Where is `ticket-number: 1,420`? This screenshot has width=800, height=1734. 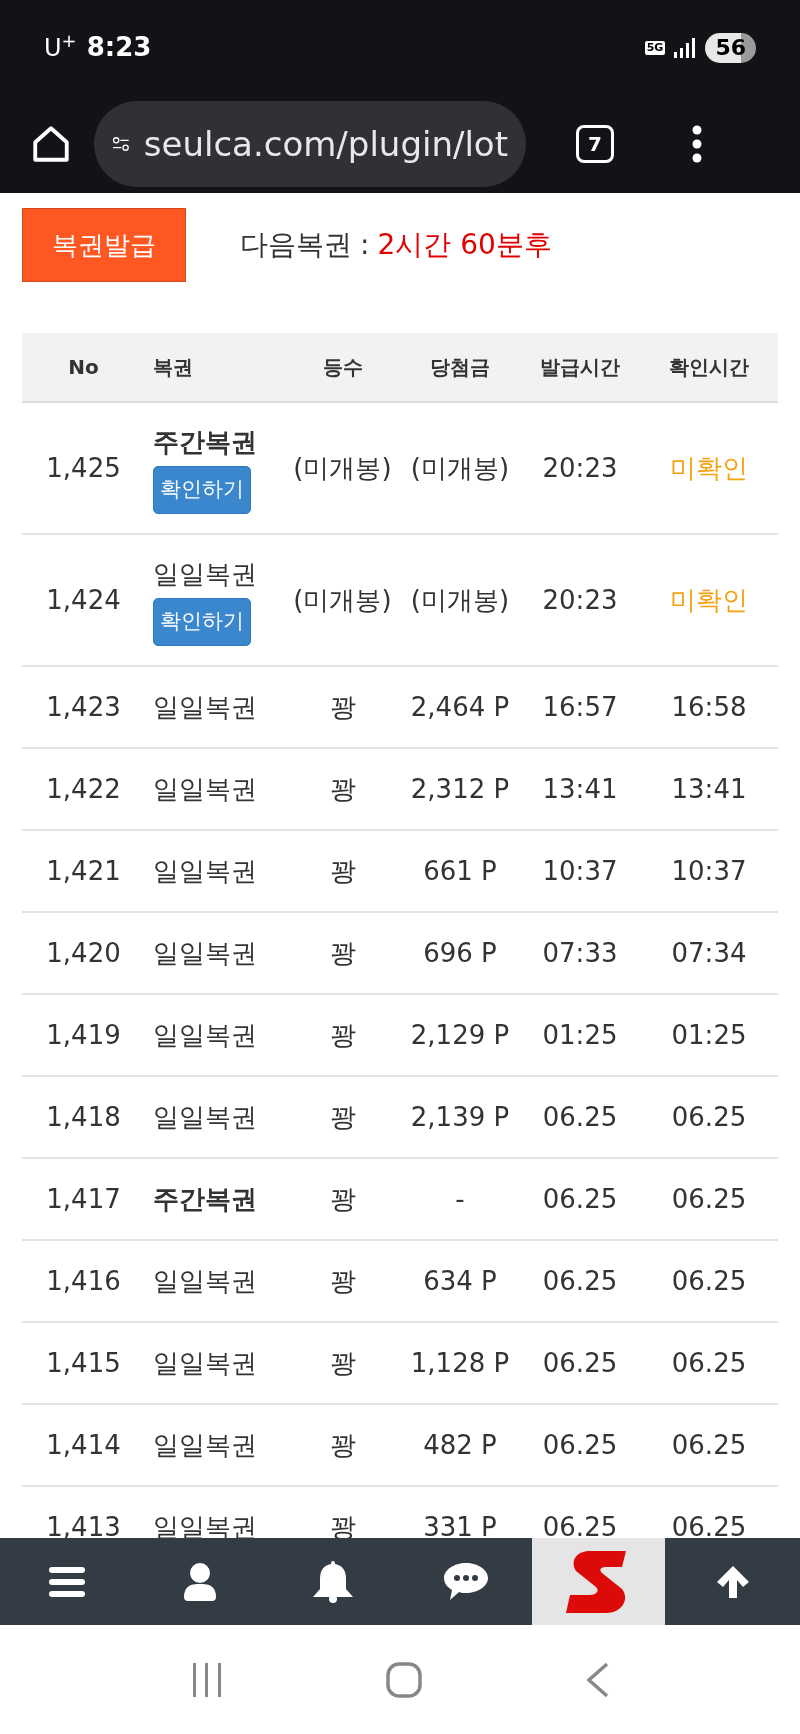
ticket-number: 1,420 is located at coordinates (83, 952).